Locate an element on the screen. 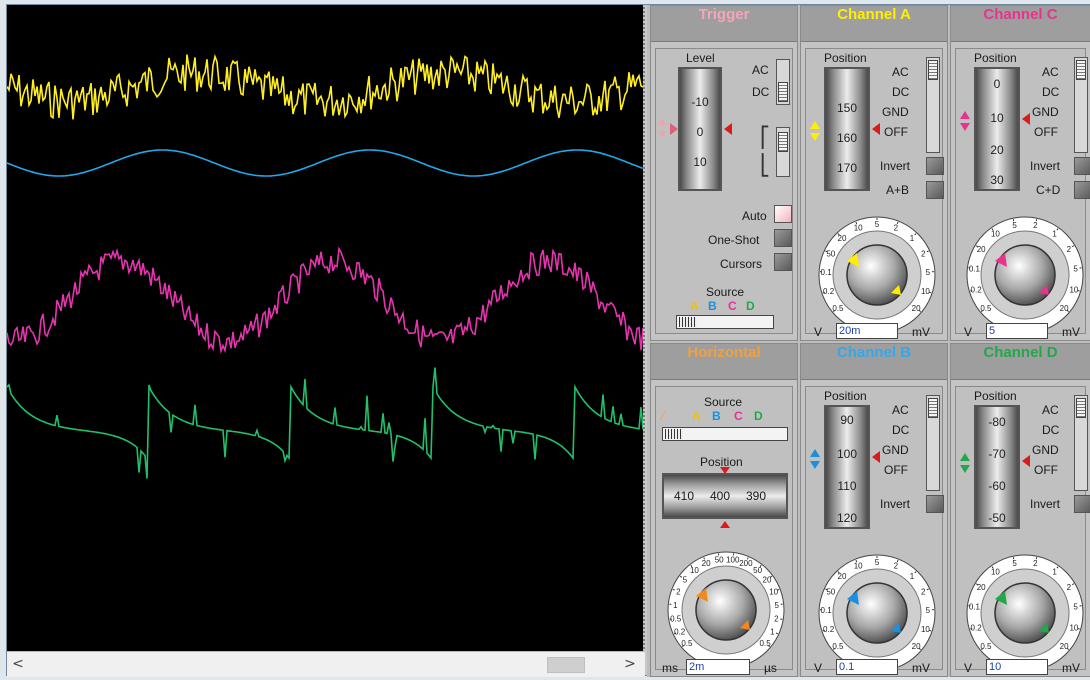 This screenshot has height=680, width=1090. horizontal-source-c: C is located at coordinates (738, 416).